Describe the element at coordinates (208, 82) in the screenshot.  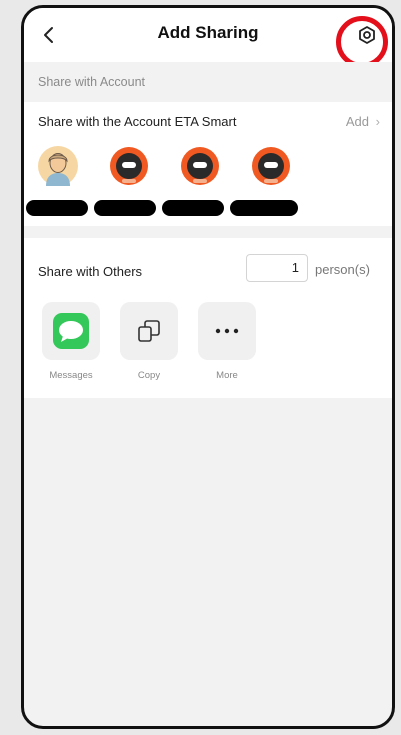
I see `section-label-share-account: Share with Account` at that location.